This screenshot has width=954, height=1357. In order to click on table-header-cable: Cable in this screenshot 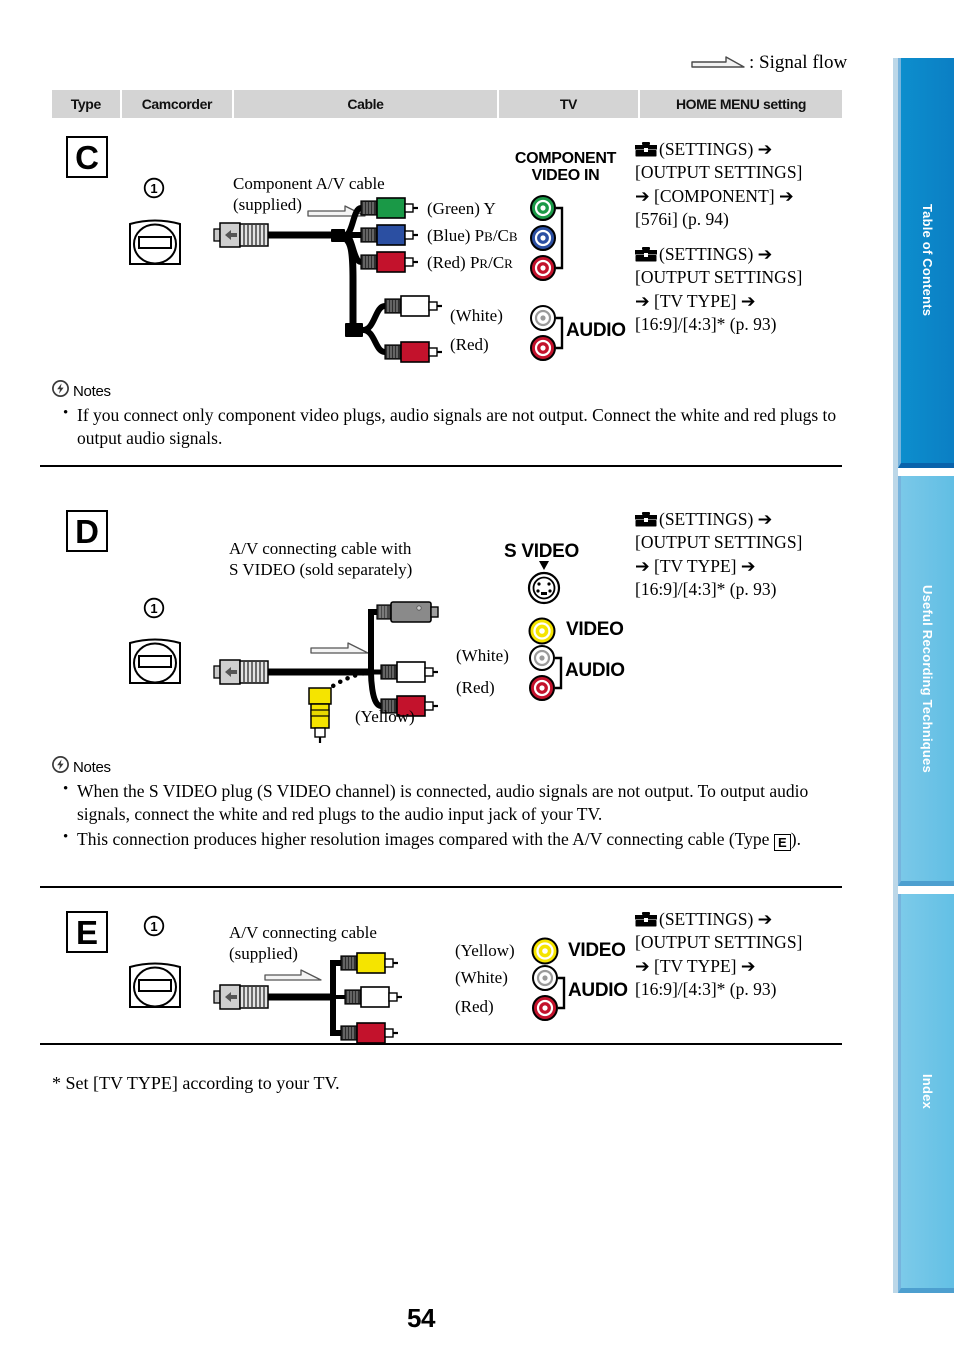, I will do `click(365, 104)`.